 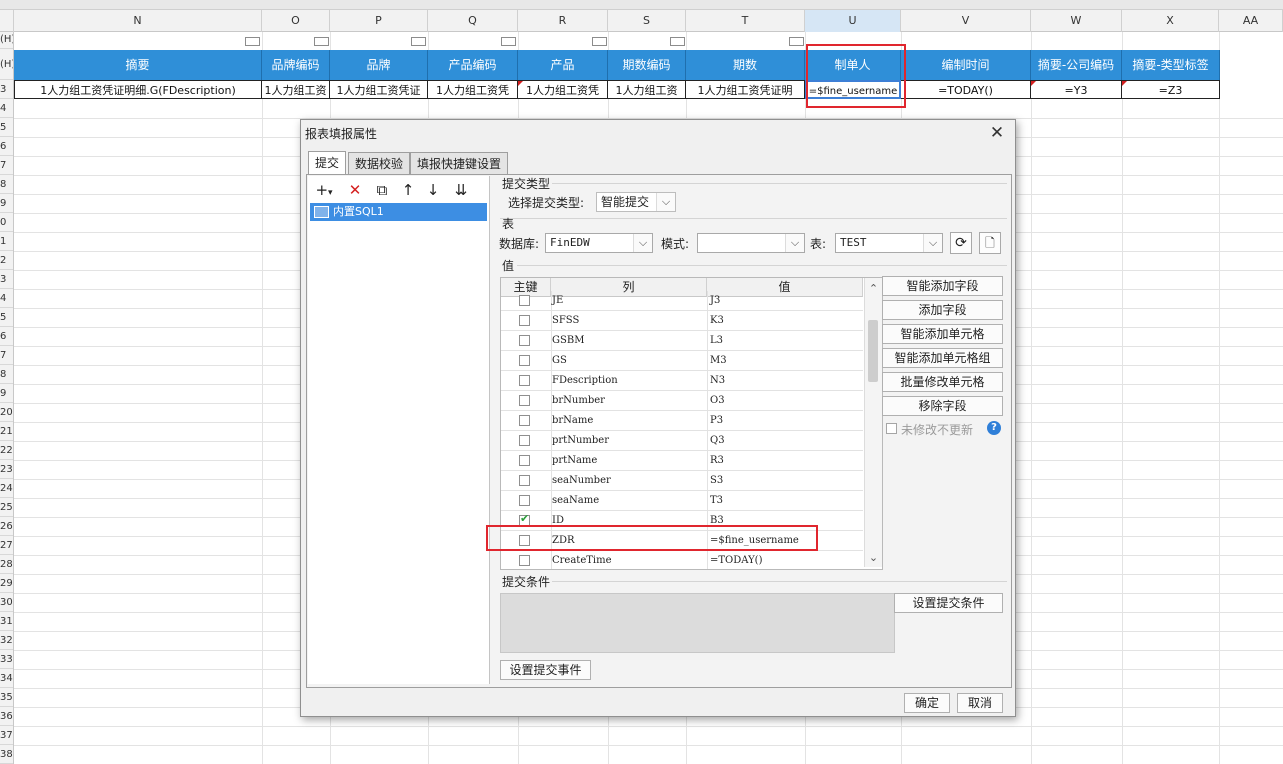 I want to click on value-cell: Q3, so click(x=785, y=441).